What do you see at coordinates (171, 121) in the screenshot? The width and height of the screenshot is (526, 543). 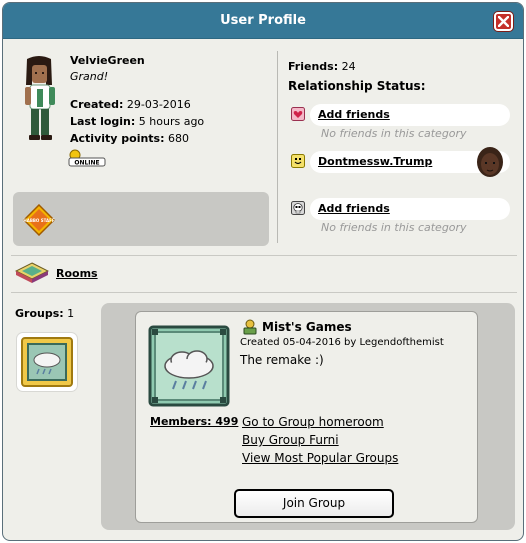 I see `last-login-value: 5 hours ago` at bounding box center [171, 121].